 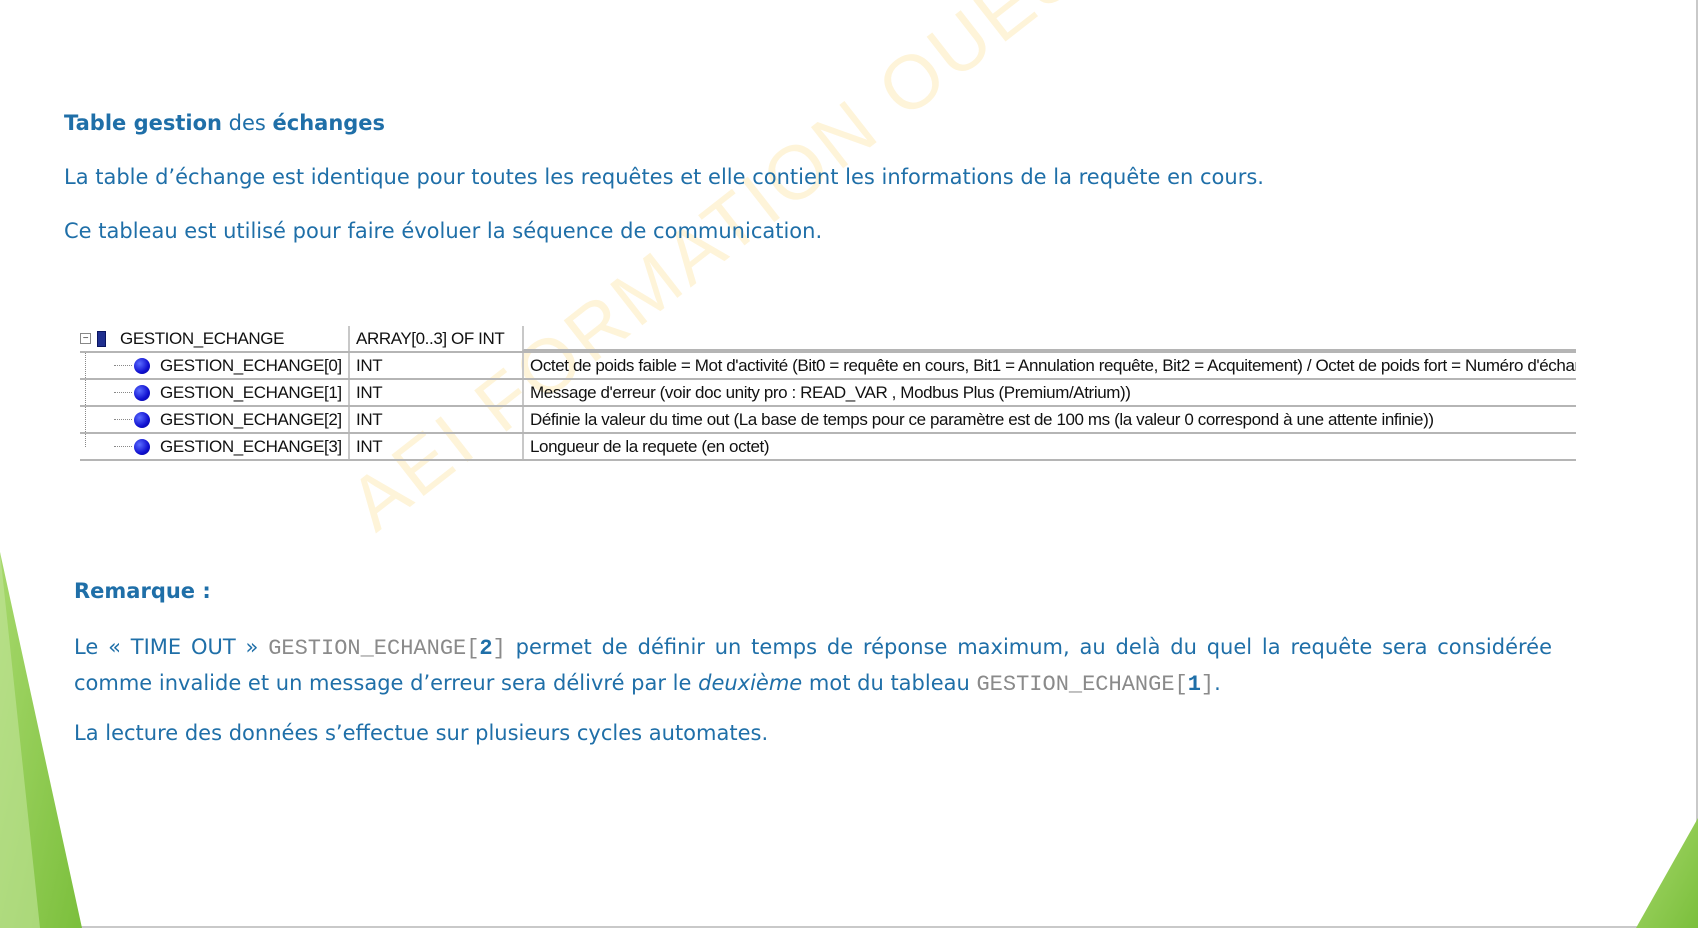 What do you see at coordinates (251, 446) in the screenshot?
I see `row-name: GESTION_ECHANGE[3]` at bounding box center [251, 446].